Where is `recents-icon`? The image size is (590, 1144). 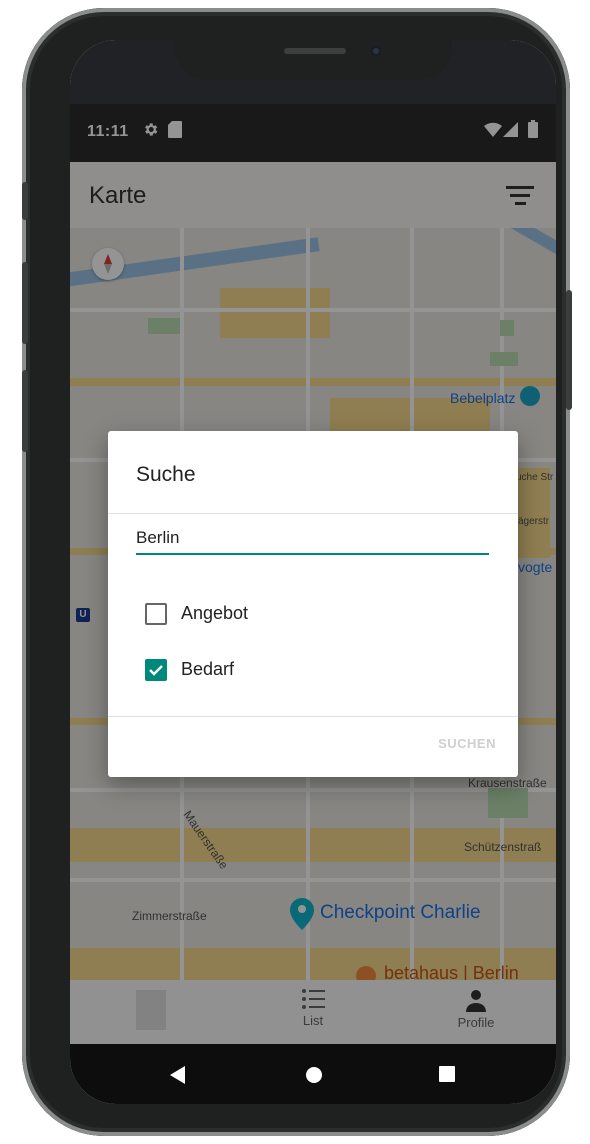
recents-icon is located at coordinates (447, 1074).